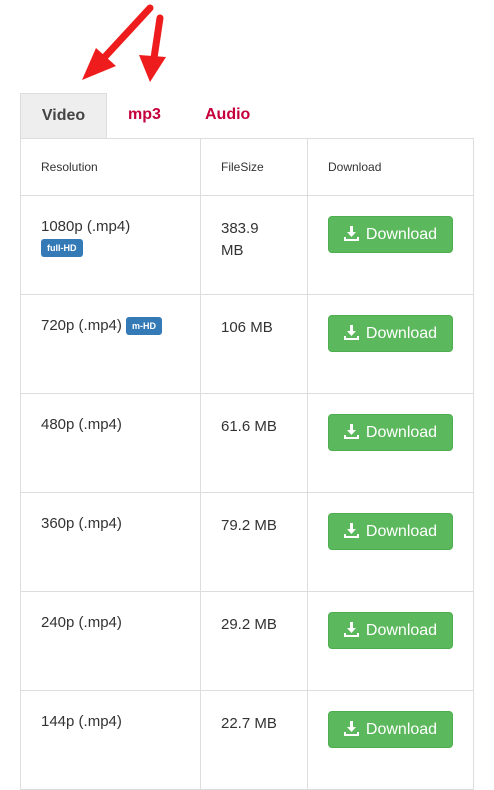 The width and height of the screenshot is (494, 790). I want to click on resolution-label: 240p (.mp4), so click(81, 622).